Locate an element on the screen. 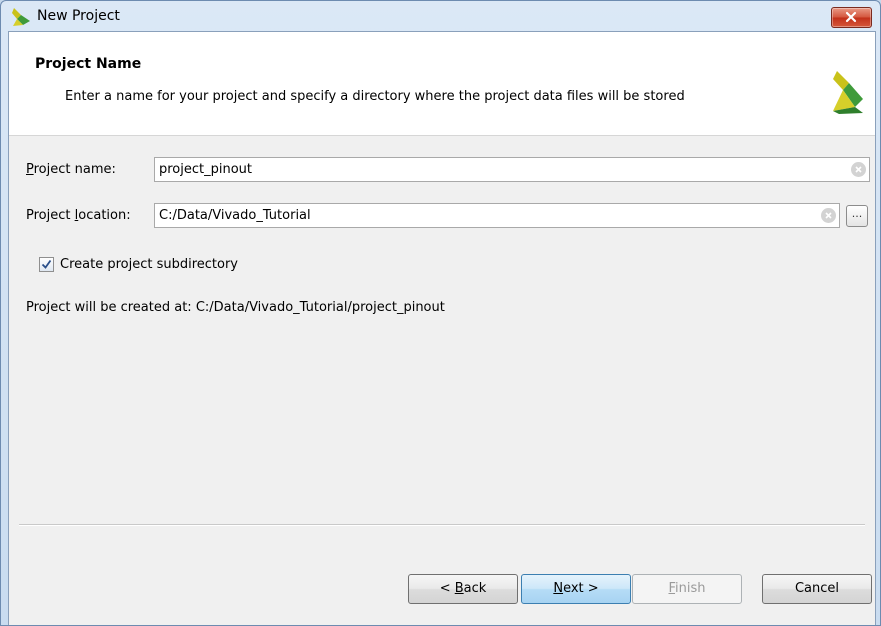 The height and width of the screenshot is (626, 881). project-name-field is located at coordinates (512, 169).